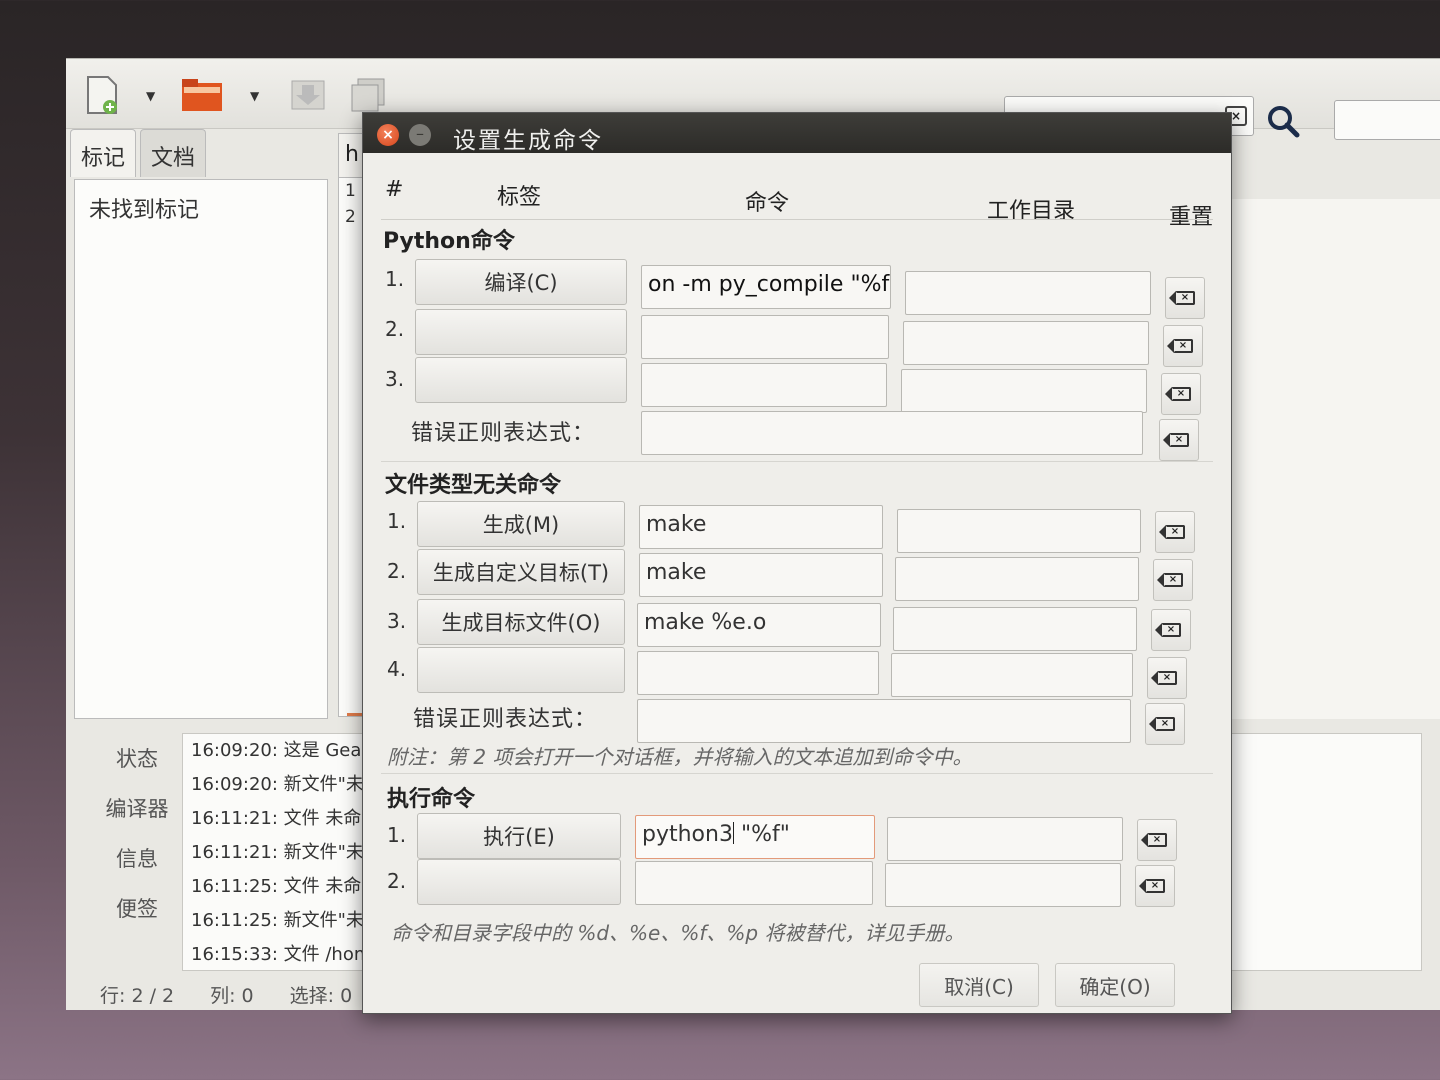  I want to click on make-object-workdir-input, so click(1015, 629).